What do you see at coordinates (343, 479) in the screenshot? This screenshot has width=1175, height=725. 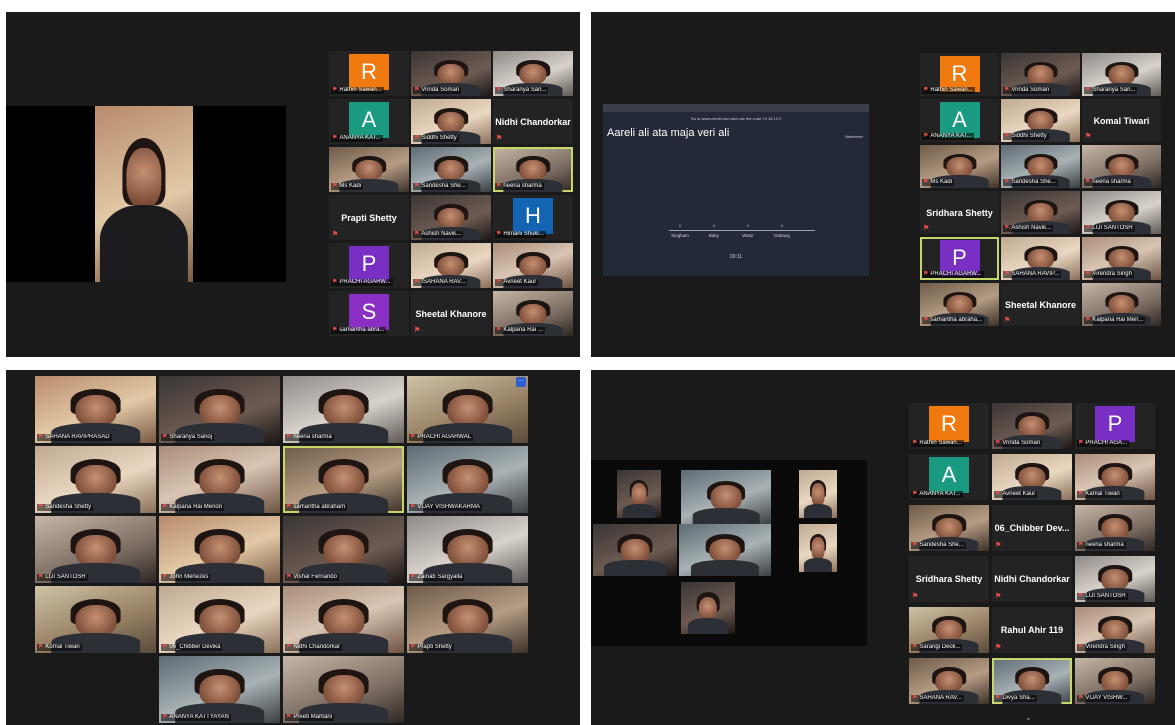 I see `participant-tile: ⚑ samantha abraham` at bounding box center [343, 479].